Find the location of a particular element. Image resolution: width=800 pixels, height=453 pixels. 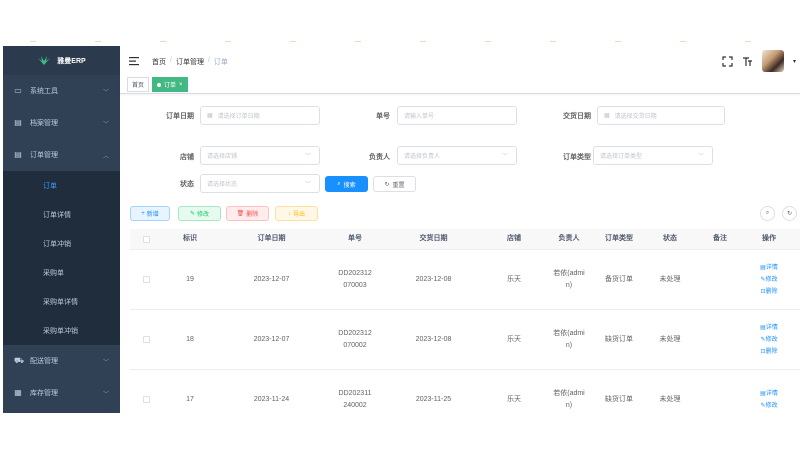

avatar is located at coordinates (772, 61).